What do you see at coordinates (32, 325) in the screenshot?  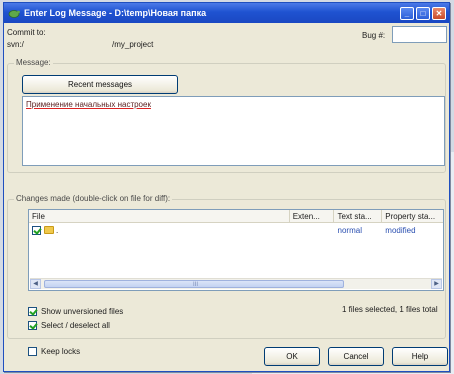 I see `select-all-check` at bounding box center [32, 325].